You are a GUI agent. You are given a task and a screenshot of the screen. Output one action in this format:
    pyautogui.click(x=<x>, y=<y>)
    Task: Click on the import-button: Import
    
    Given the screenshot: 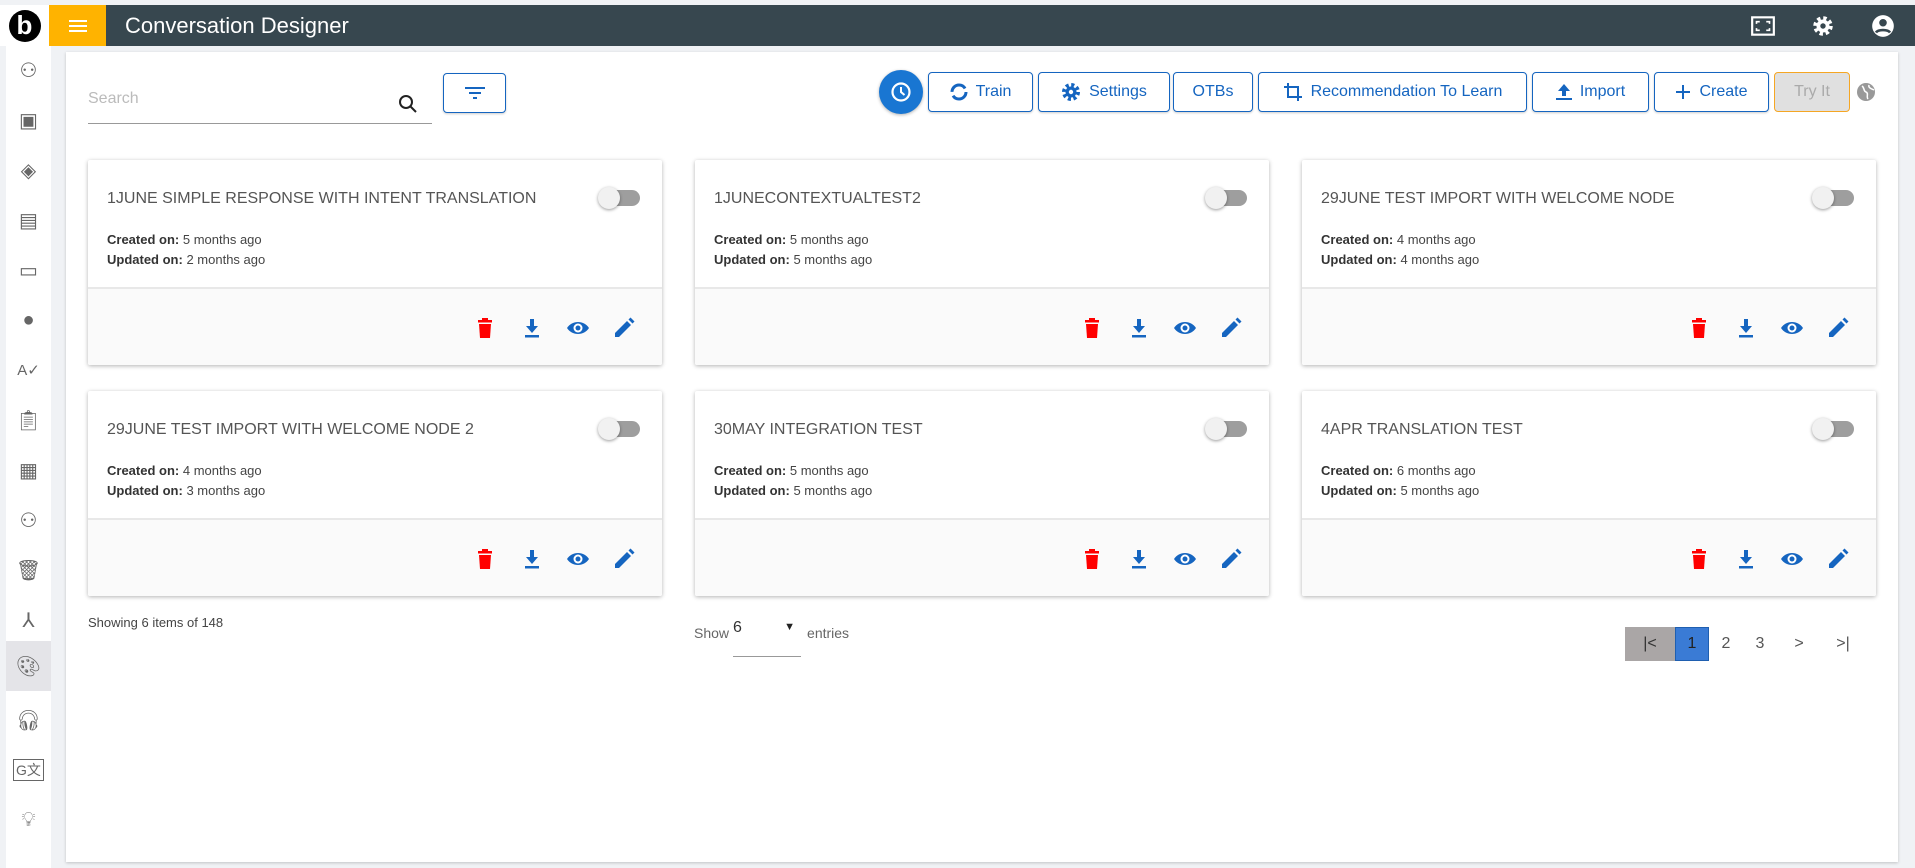 What is the action you would take?
    pyautogui.click(x=1590, y=92)
    